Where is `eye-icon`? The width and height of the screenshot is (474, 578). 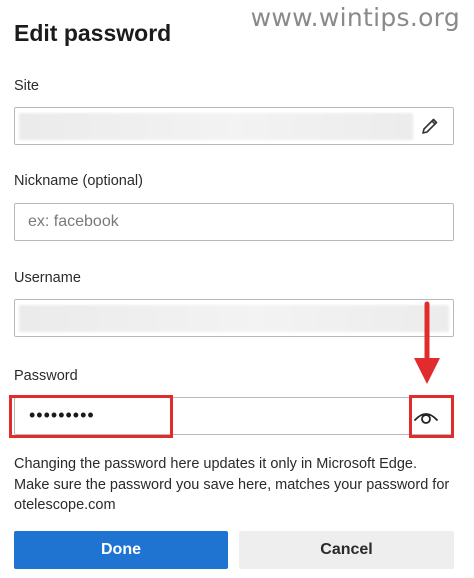
eye-icon is located at coordinates (426, 418).